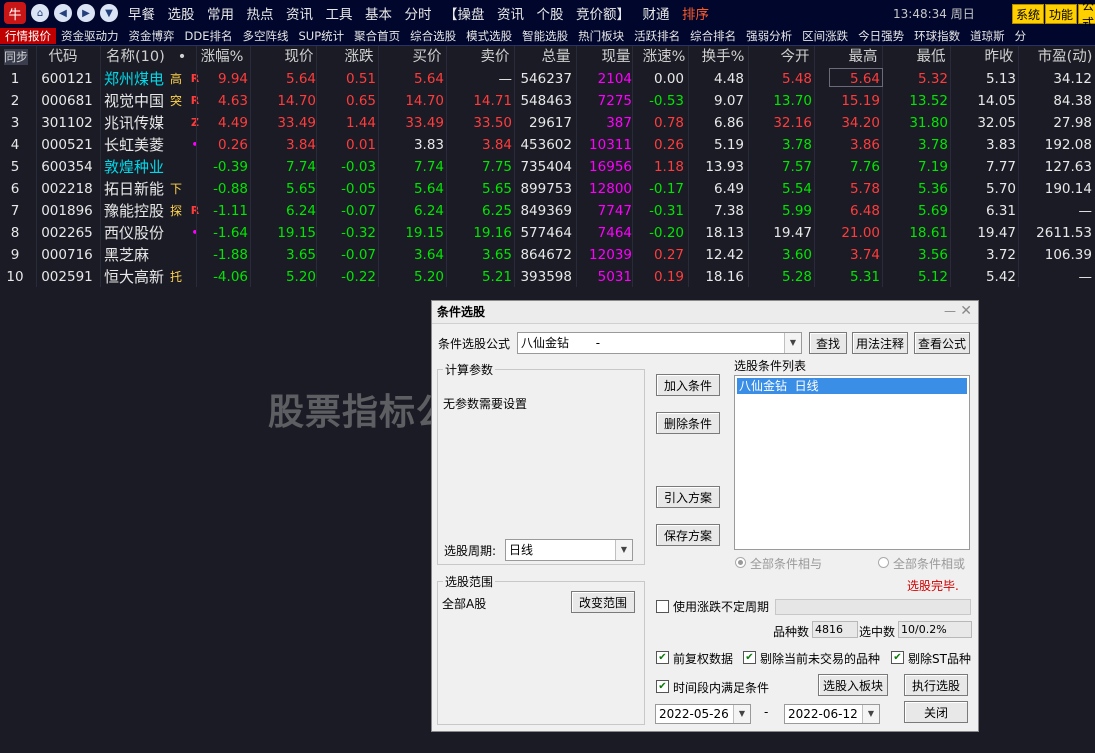 The image size is (1095, 753). I want to click on column-header: 现量, so click(616, 57).